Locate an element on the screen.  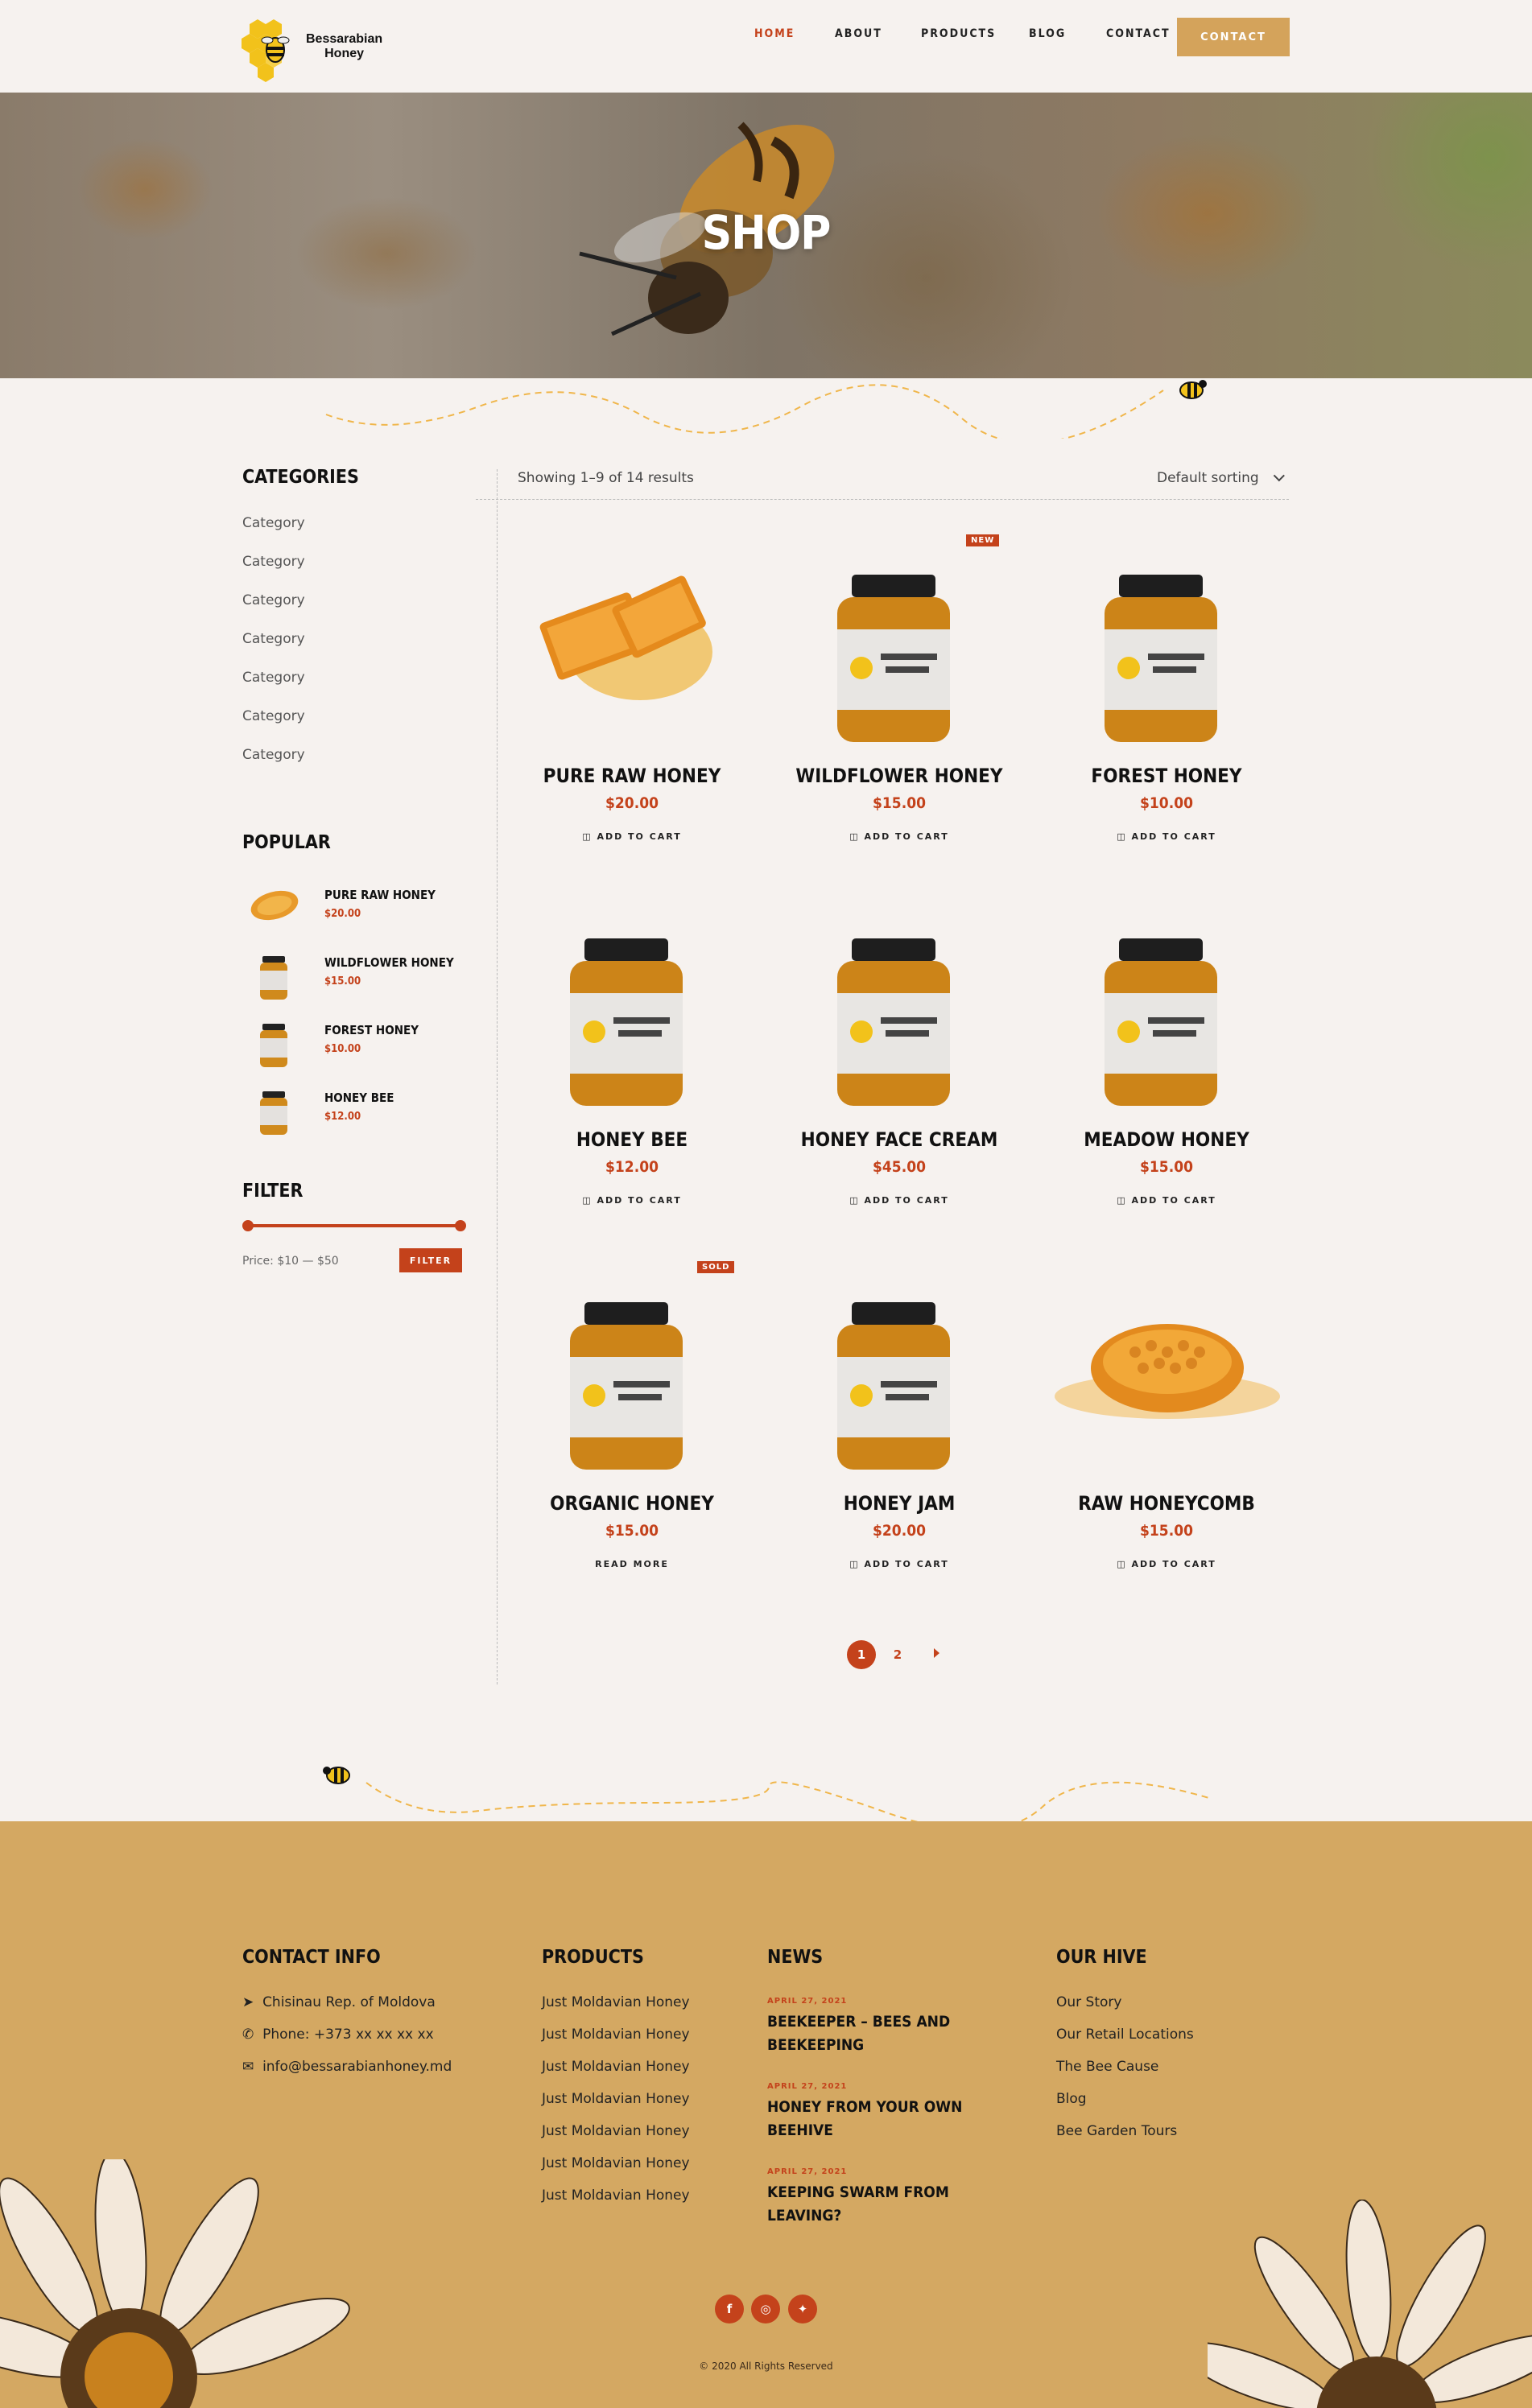
honeycomb-bee-icon is located at coordinates (266, 50).